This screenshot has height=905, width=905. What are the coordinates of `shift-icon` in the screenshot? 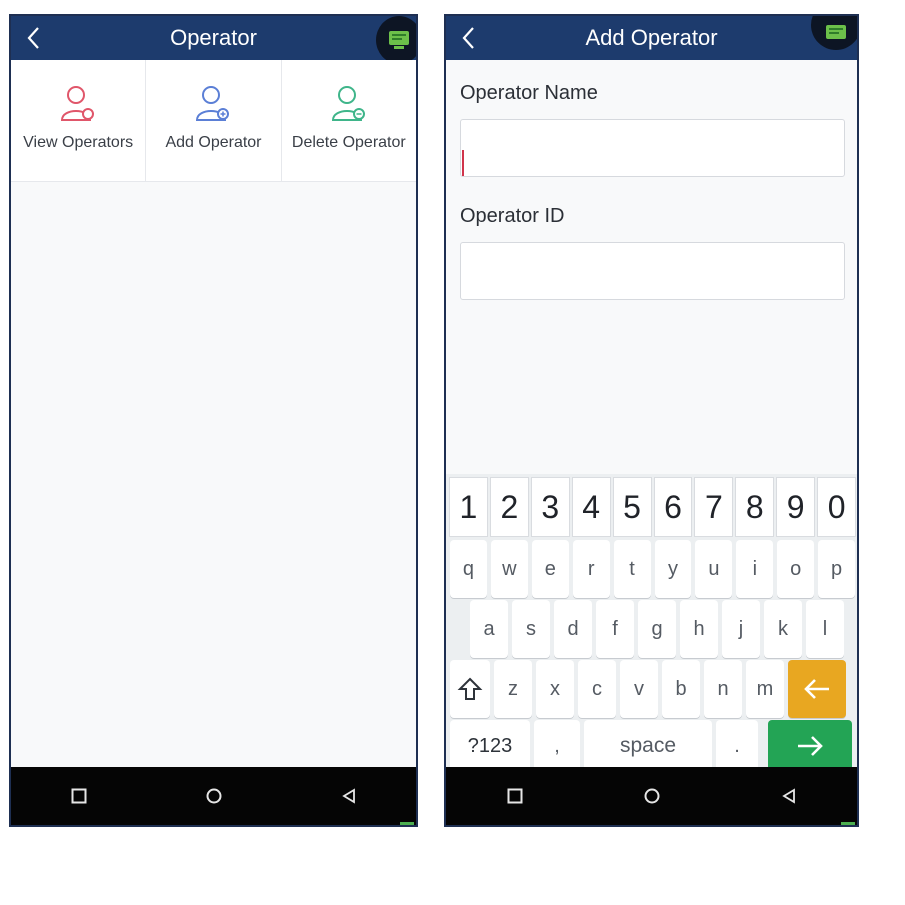 It's located at (470, 688).